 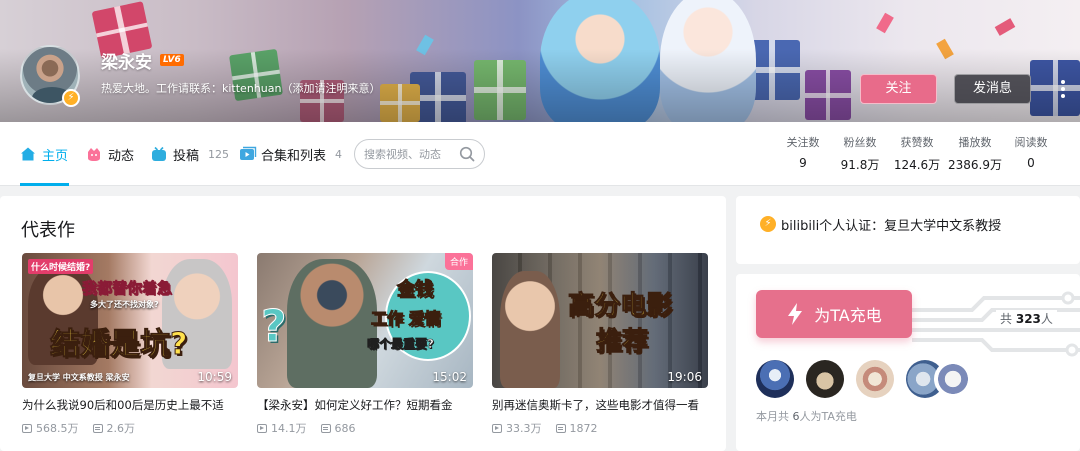 What do you see at coordinates (848, 315) in the screenshot?
I see `charge-button-label: 为TA充电` at bounding box center [848, 315].